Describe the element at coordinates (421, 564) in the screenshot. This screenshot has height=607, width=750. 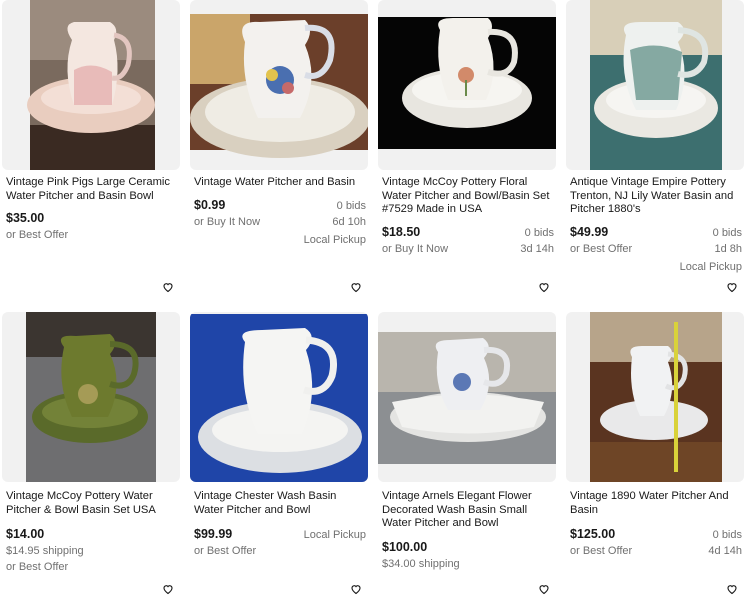
I see `shipping-cost: $34.00 shipping` at that location.